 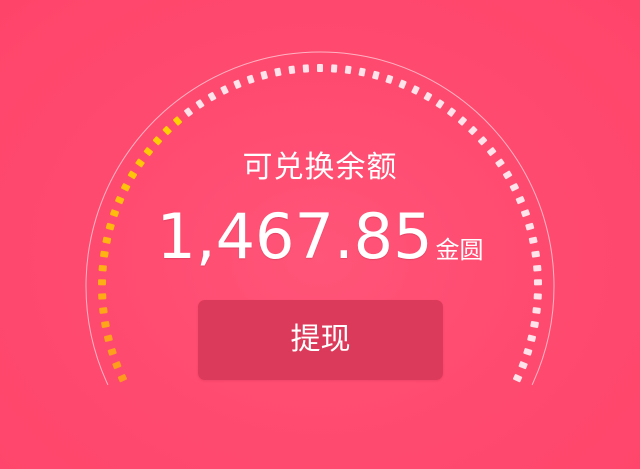 What do you see at coordinates (459, 250) in the screenshot?
I see `balance-unit: 金圆` at bounding box center [459, 250].